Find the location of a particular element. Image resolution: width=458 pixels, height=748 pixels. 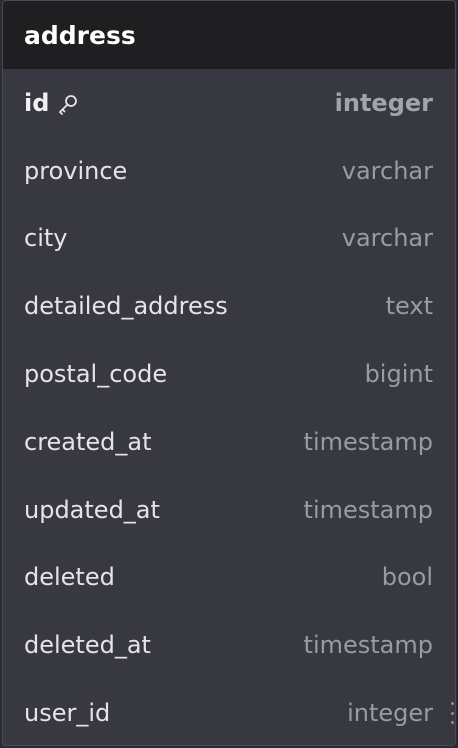

column-name: deleted_at is located at coordinates (87, 645).